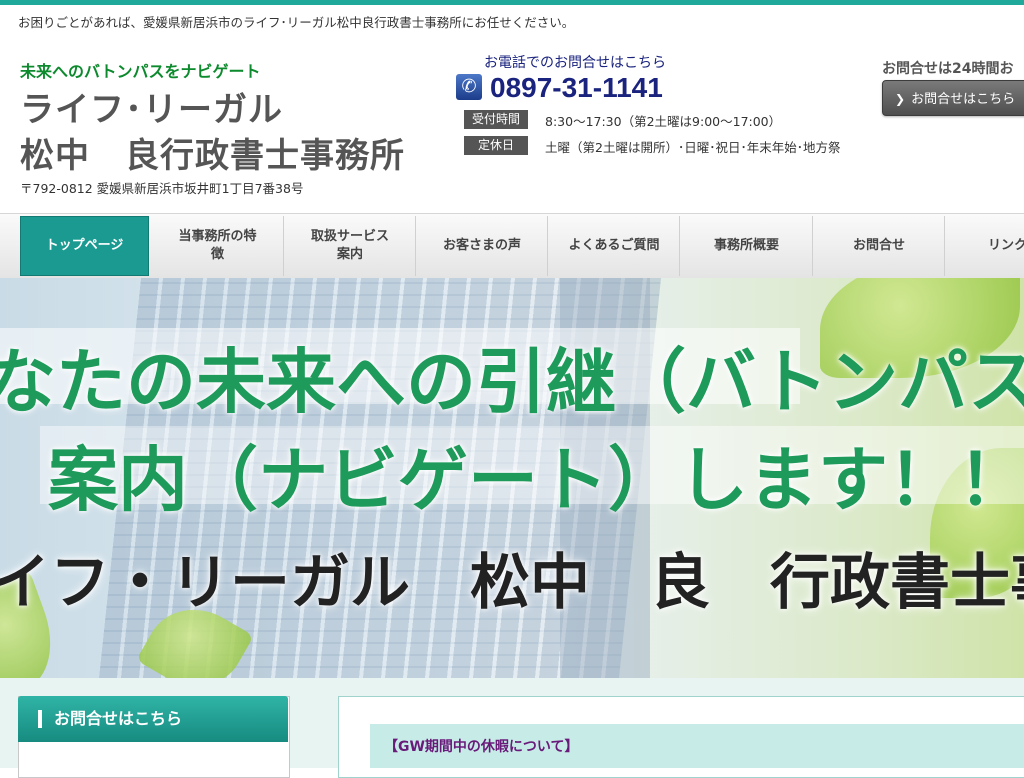 The width and height of the screenshot is (1024, 778). I want to click on nav-item-services: 取扱サービス案内, so click(350, 246).